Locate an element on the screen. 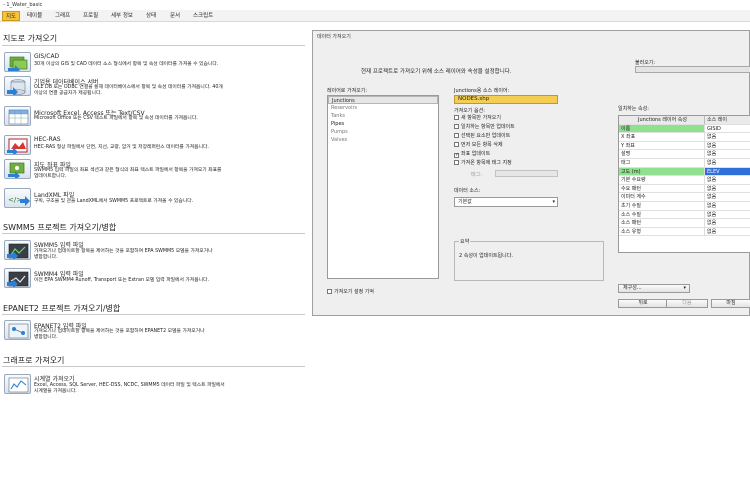 The width and height of the screenshot is (750, 500). epanet2-desc-2: 병합합니다. is located at coordinates (46, 337).